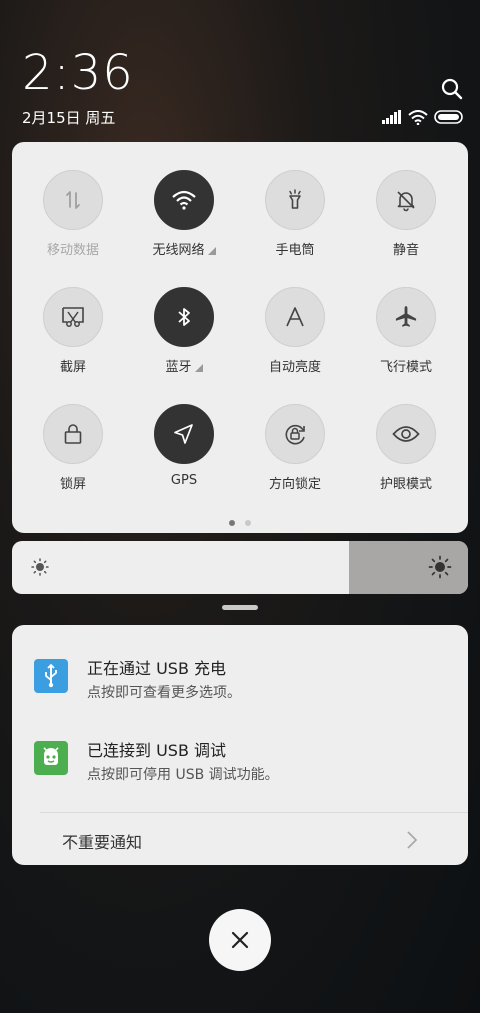 This screenshot has height=1013, width=480. I want to click on minor-notifications-link: 不重要通知, so click(102, 841).